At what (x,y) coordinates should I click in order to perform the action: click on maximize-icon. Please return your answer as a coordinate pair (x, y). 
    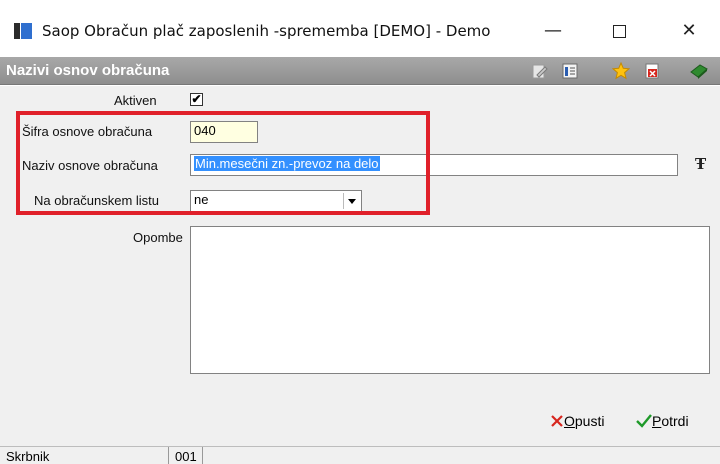
    Looking at the image, I should click on (619, 31).